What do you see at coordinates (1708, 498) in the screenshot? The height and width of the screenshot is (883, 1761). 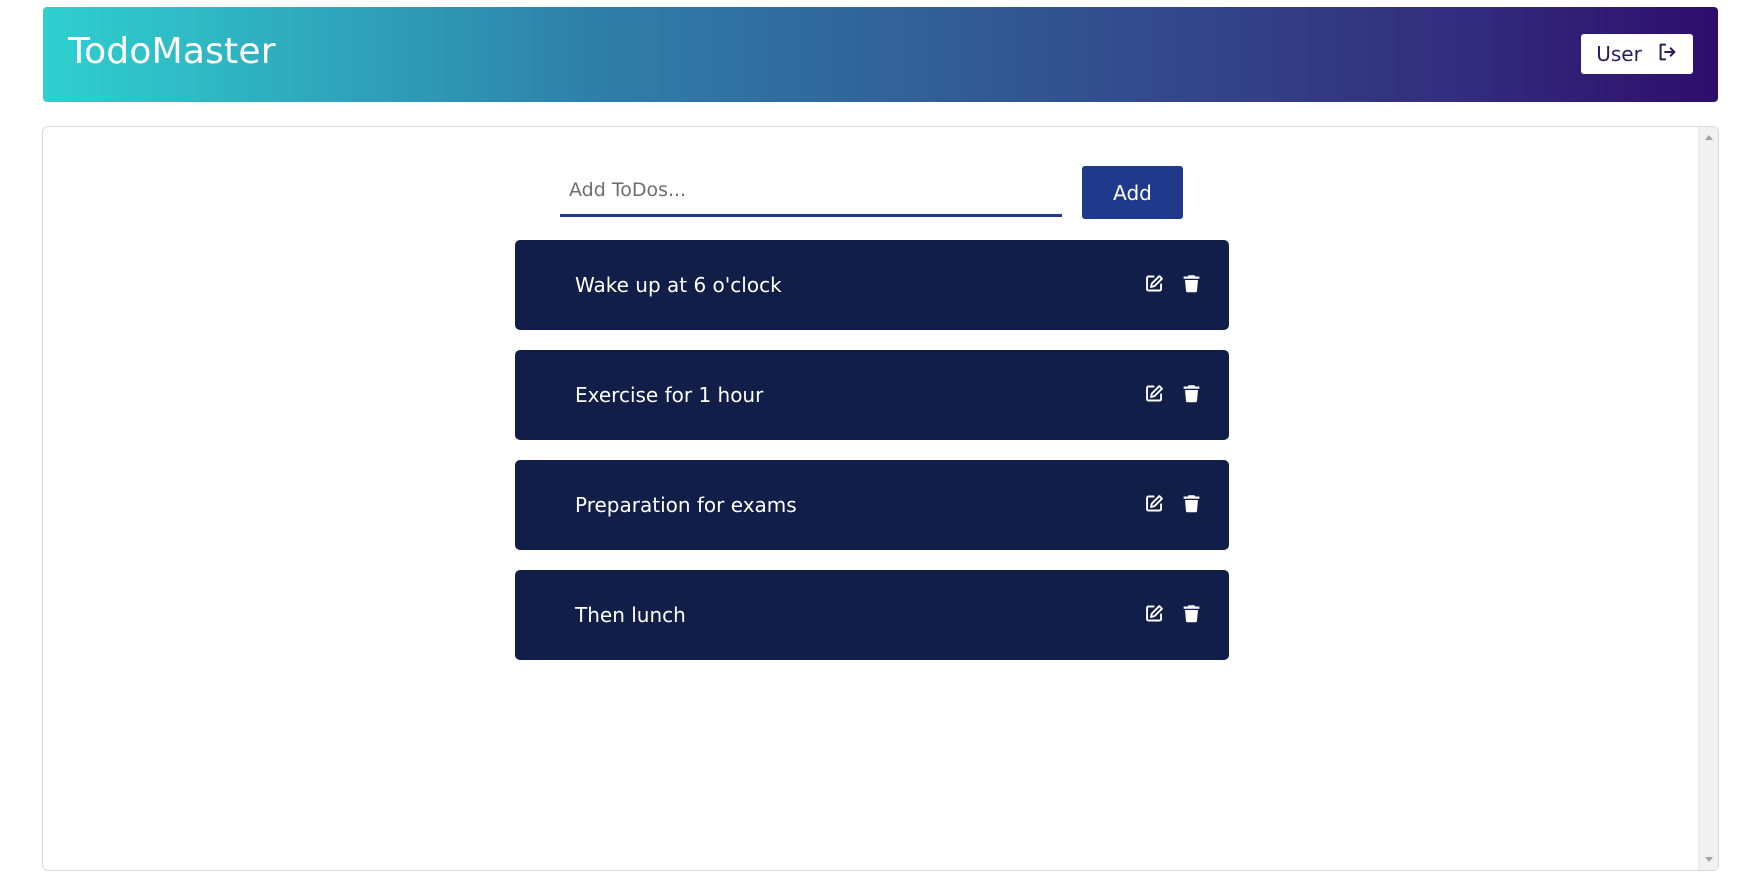 I see `vertical-scrollbar` at bounding box center [1708, 498].